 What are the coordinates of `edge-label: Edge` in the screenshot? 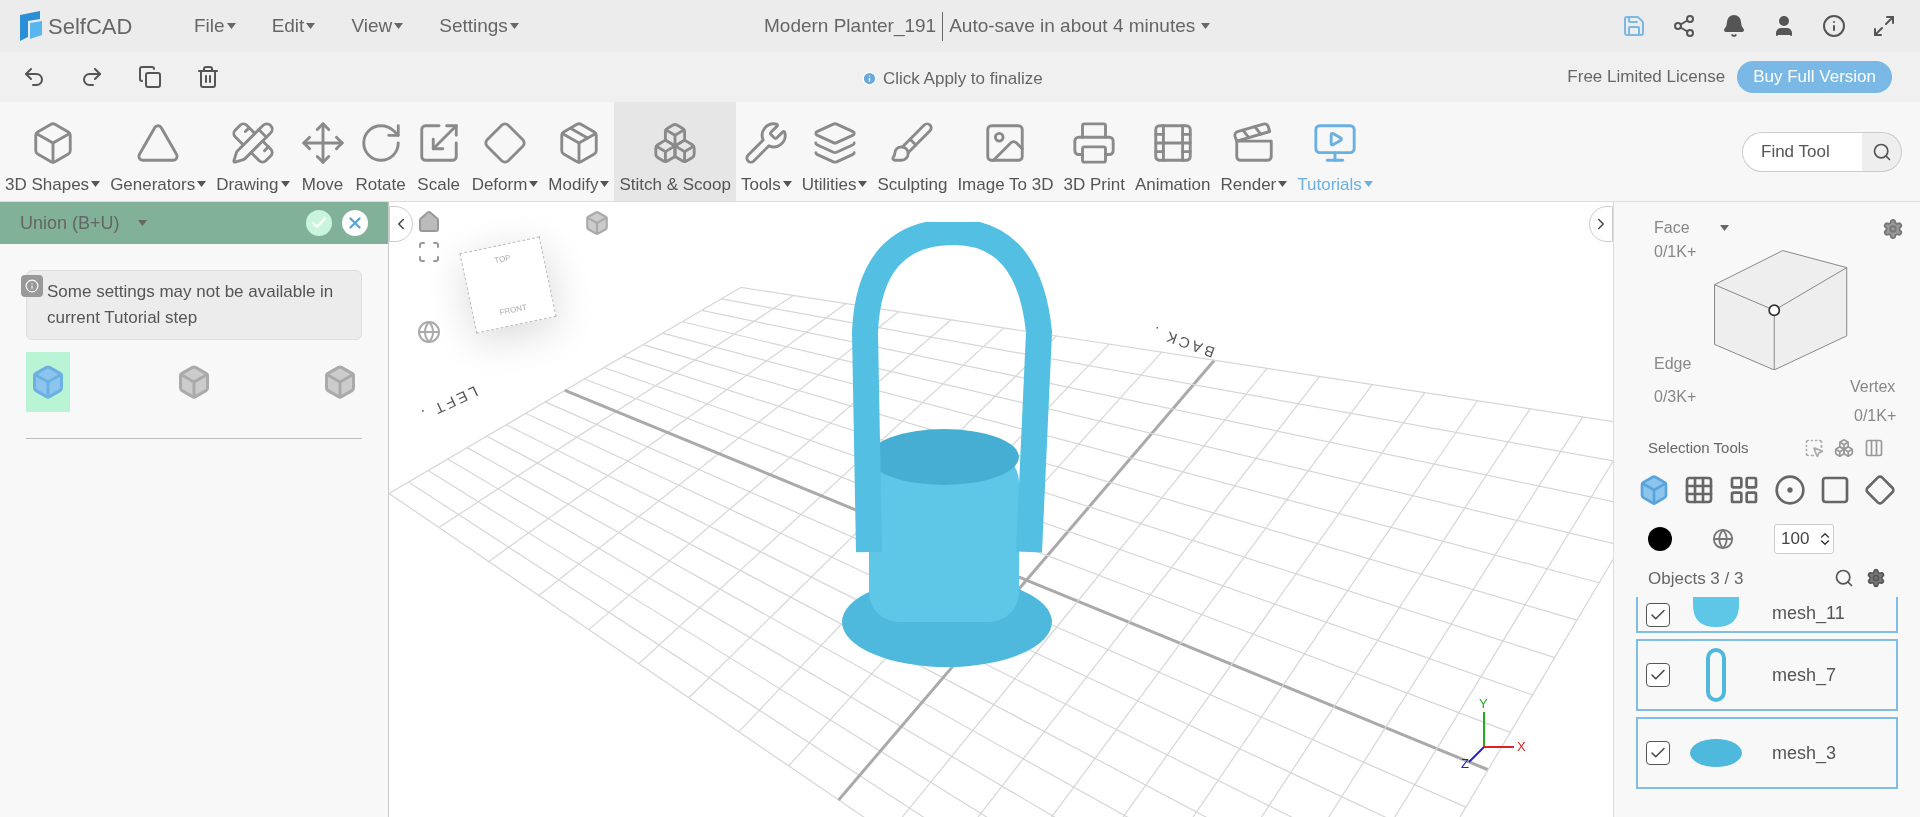 It's located at (1673, 364).